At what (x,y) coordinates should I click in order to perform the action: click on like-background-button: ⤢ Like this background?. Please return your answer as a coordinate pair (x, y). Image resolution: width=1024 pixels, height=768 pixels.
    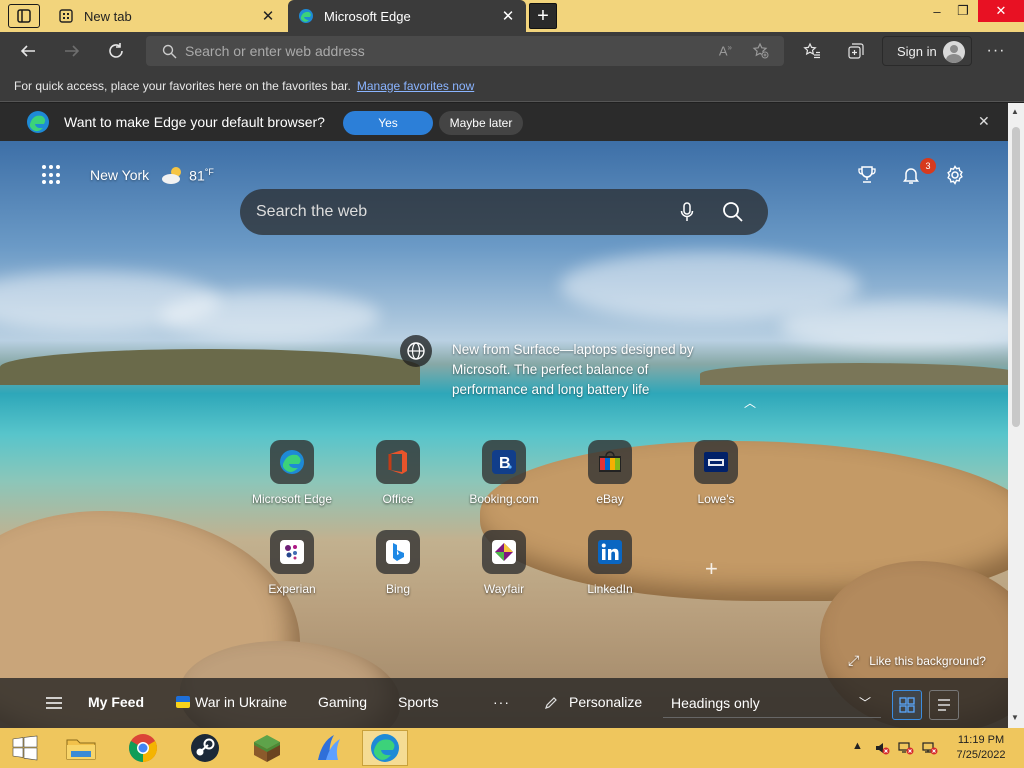
    Looking at the image, I should click on (917, 660).